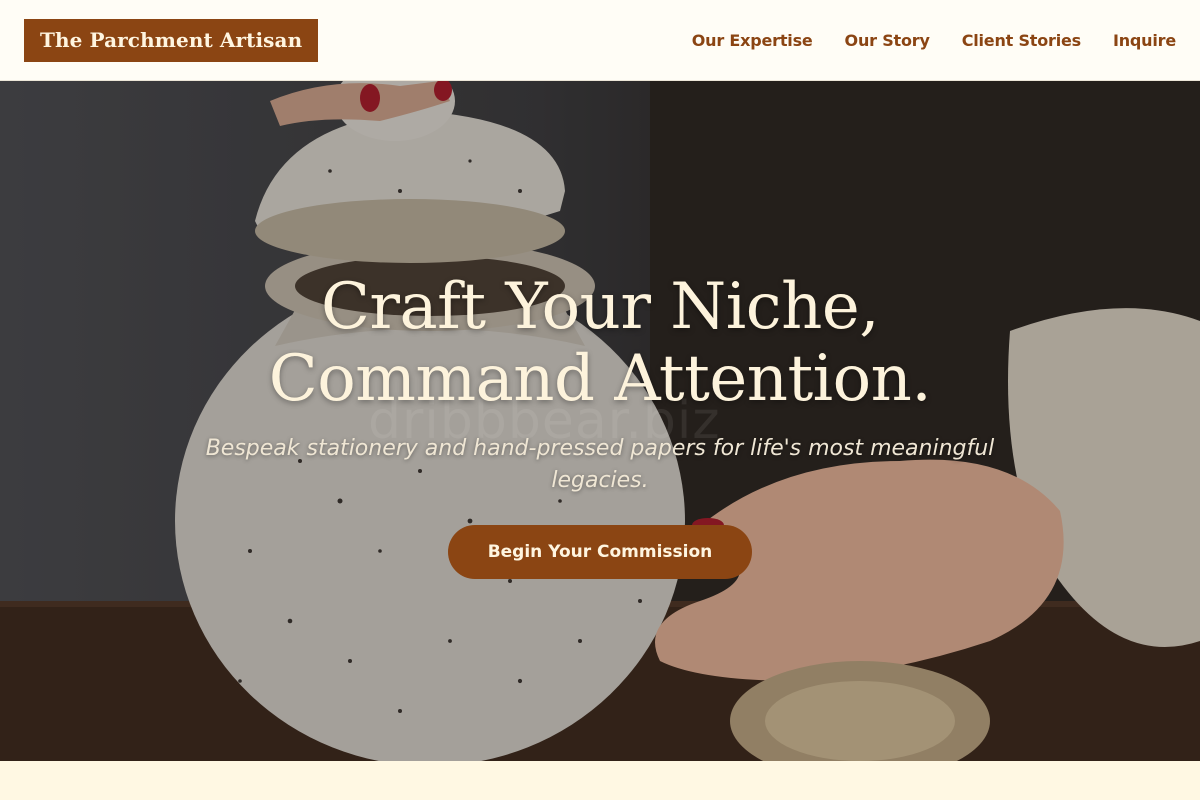 The height and width of the screenshot is (800, 1200). What do you see at coordinates (600, 552) in the screenshot?
I see `begin-commission-button: Begin Your Commission` at bounding box center [600, 552].